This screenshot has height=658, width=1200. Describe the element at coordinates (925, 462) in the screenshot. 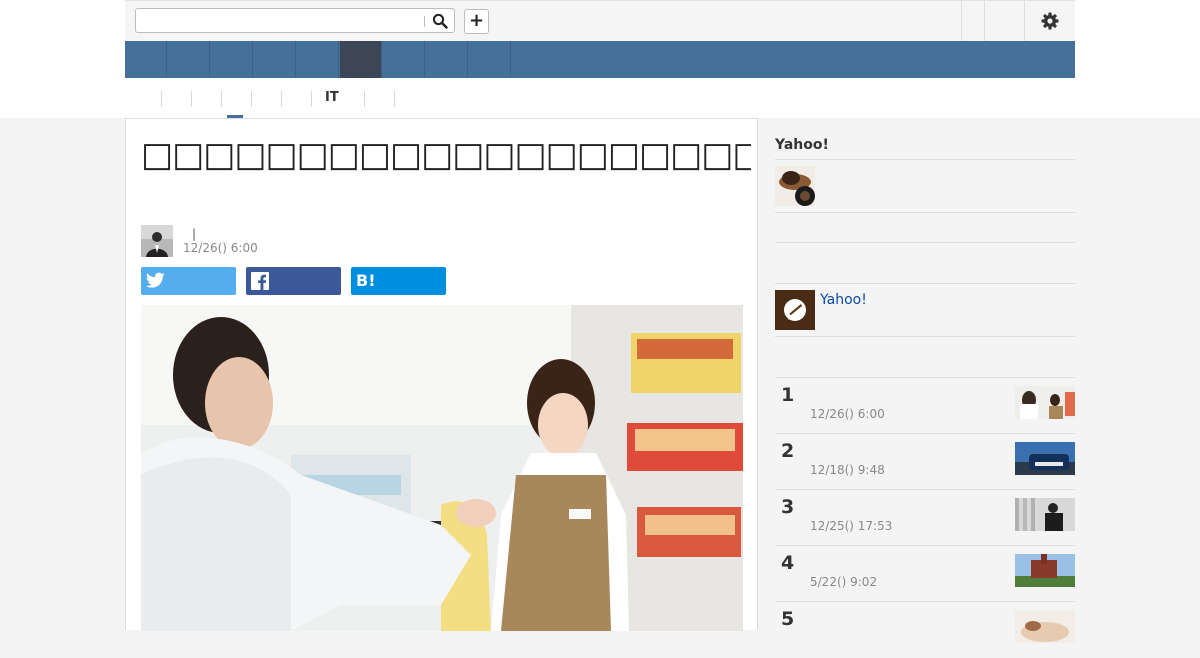

I see `ranking-item: 2 12/18() 9:48` at that location.